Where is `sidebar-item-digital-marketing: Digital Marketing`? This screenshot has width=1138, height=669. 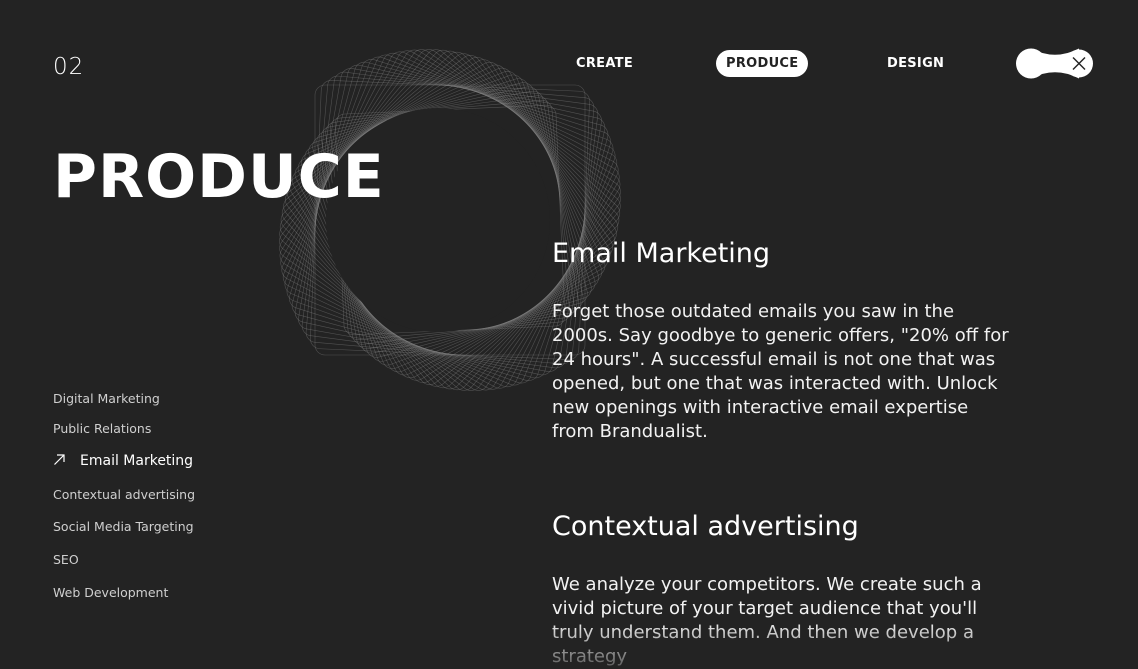
sidebar-item-digital-marketing: Digital Marketing is located at coordinates (106, 398).